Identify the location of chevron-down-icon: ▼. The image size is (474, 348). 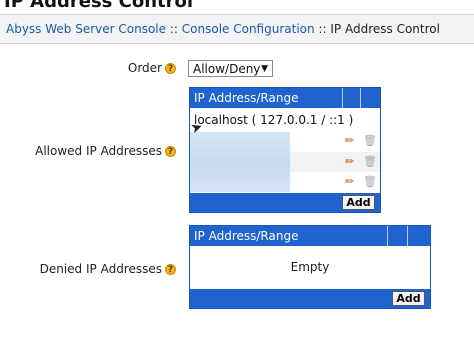
(264, 69).